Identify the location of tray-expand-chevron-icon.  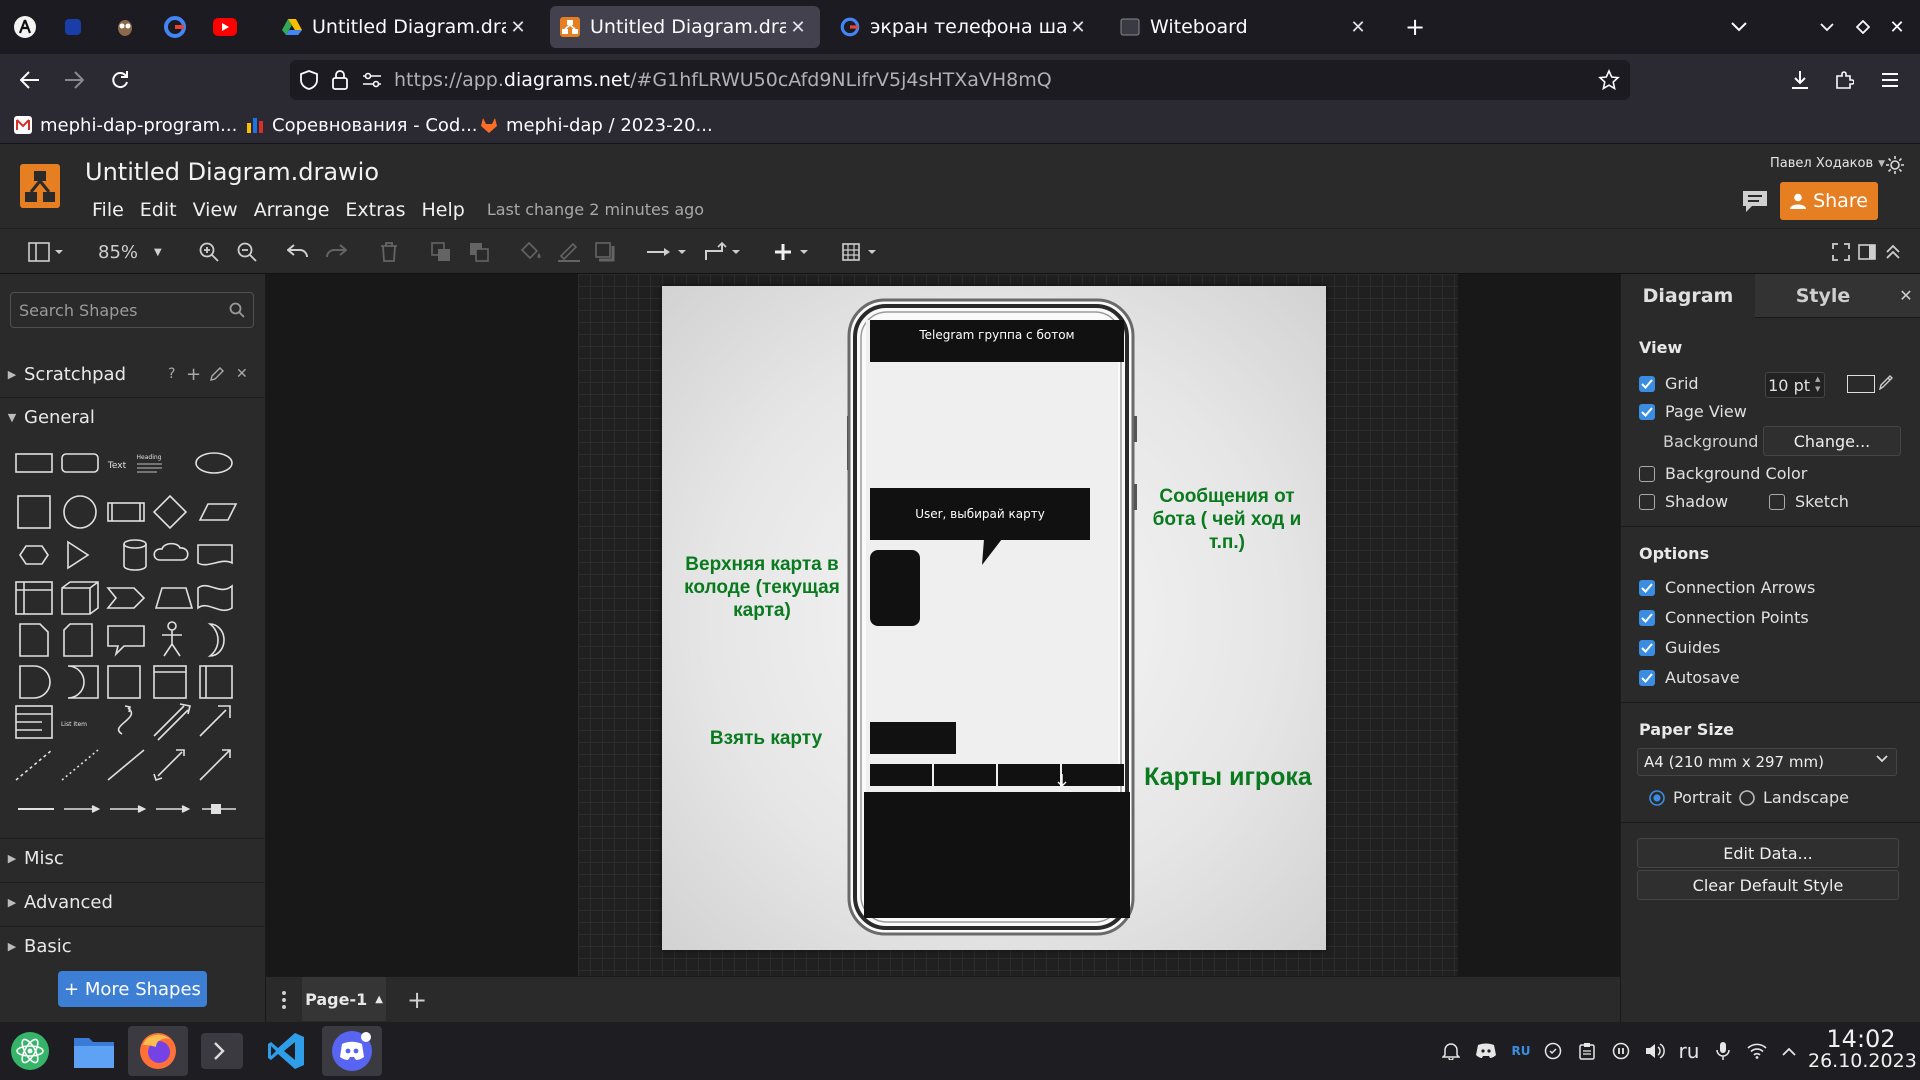
(1789, 1051).